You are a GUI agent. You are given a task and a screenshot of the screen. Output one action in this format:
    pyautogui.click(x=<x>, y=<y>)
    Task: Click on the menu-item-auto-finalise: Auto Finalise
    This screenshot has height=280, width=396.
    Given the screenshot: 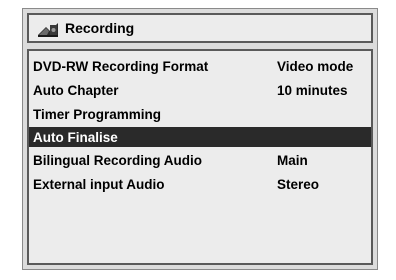 What is the action you would take?
    pyautogui.click(x=200, y=137)
    